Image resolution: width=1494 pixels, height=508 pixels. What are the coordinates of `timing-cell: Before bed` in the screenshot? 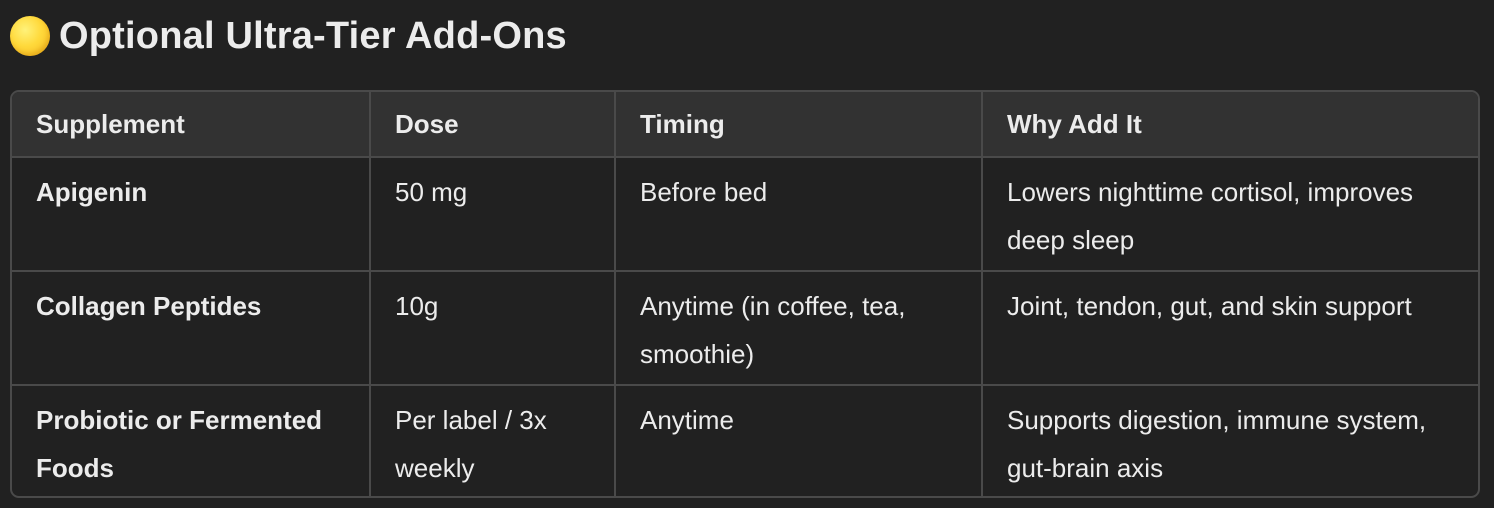 It's located at (799, 214).